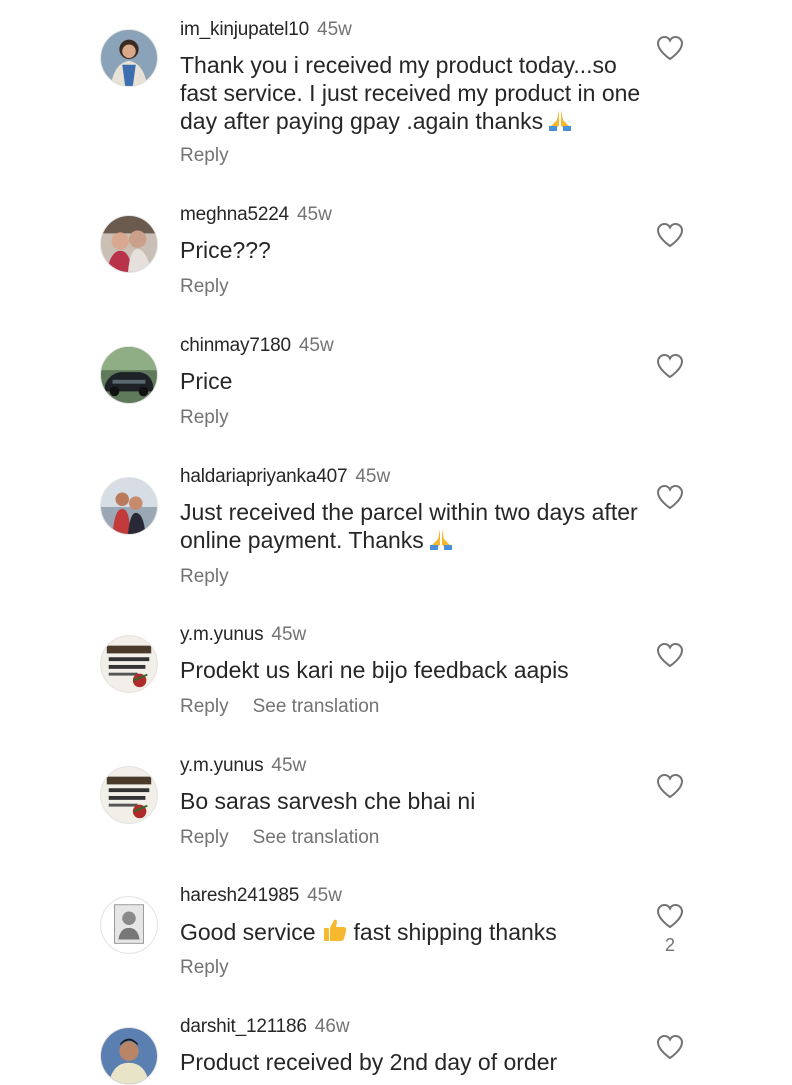 This screenshot has width=792, height=1085. I want to click on comment-meta: im_kinjupatel10 45w, so click(266, 30).